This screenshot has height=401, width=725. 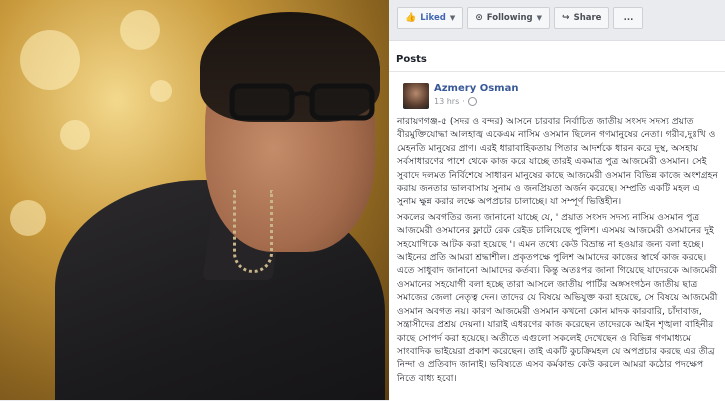 What do you see at coordinates (416, 96) in the screenshot?
I see `author-avatar` at bounding box center [416, 96].